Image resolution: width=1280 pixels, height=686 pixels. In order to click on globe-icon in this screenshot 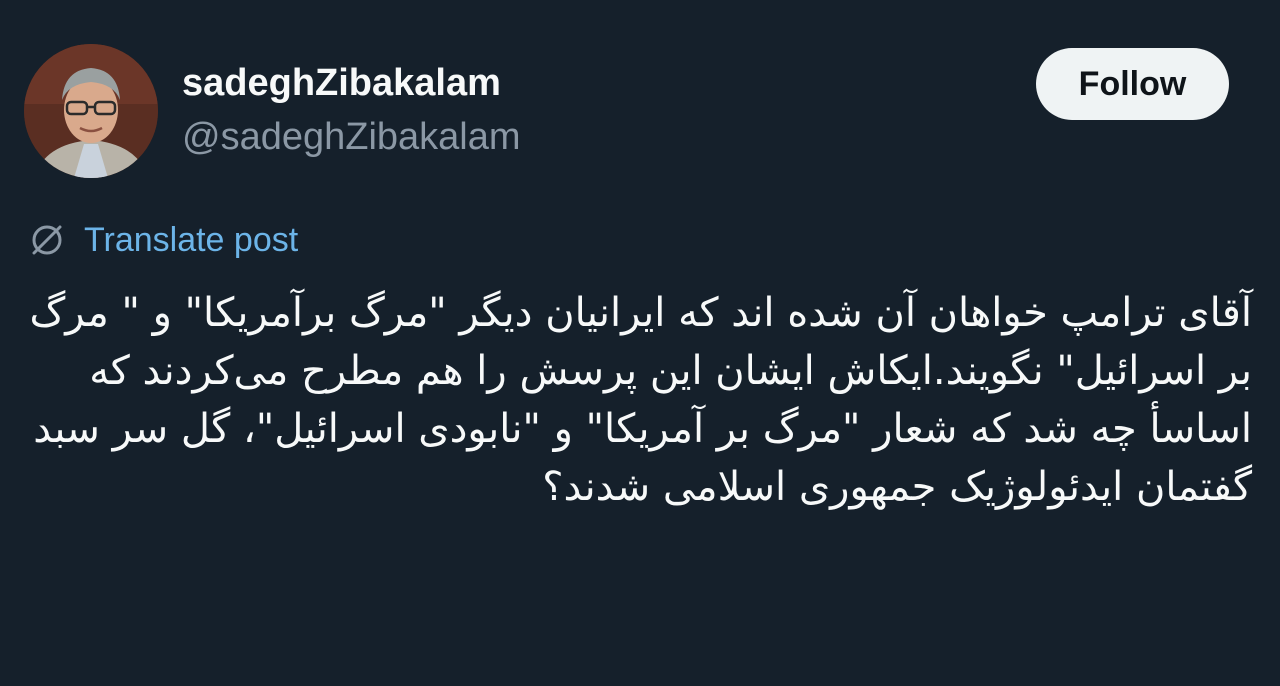, I will do `click(47, 240)`.